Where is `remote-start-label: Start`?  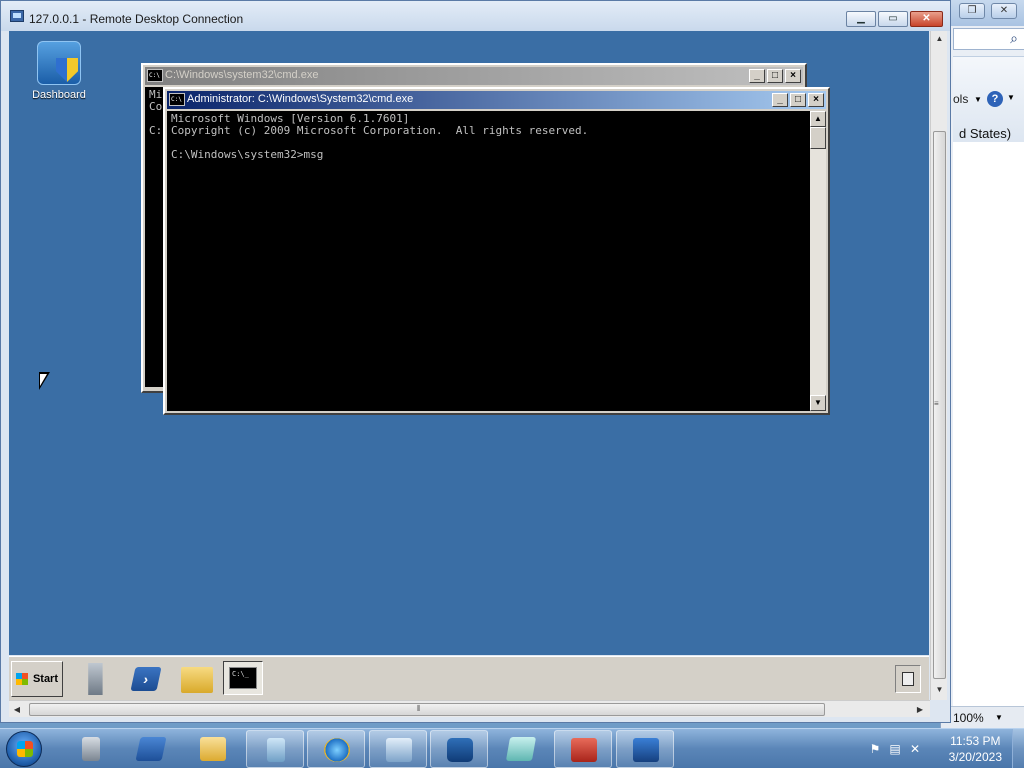
remote-start-label: Start is located at coordinates (45, 679).